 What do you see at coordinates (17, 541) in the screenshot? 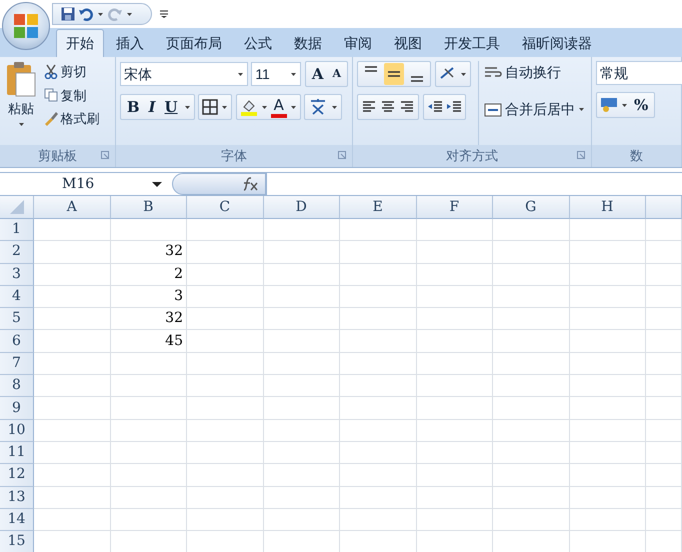
I see `row-header: 15` at bounding box center [17, 541].